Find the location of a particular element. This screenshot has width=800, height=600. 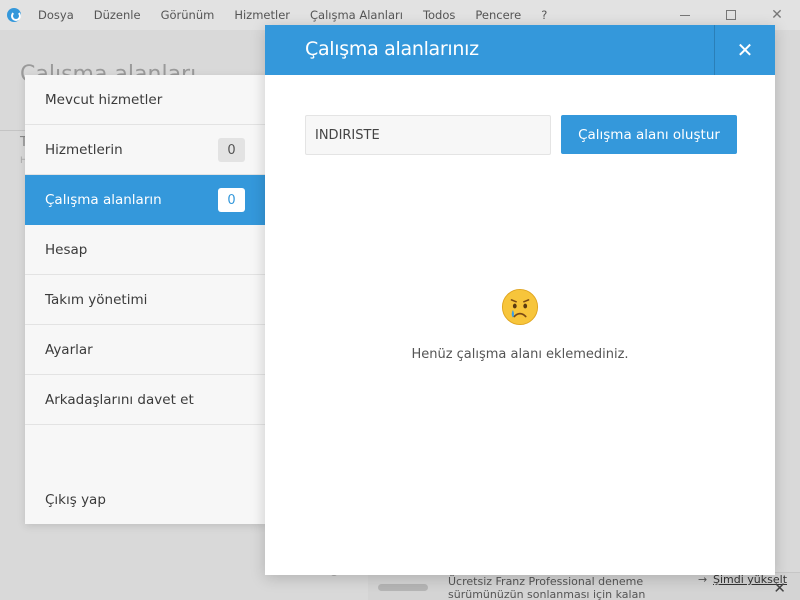

nav-item-your-services: Hizmetlerin 0 is located at coordinates (146, 150).